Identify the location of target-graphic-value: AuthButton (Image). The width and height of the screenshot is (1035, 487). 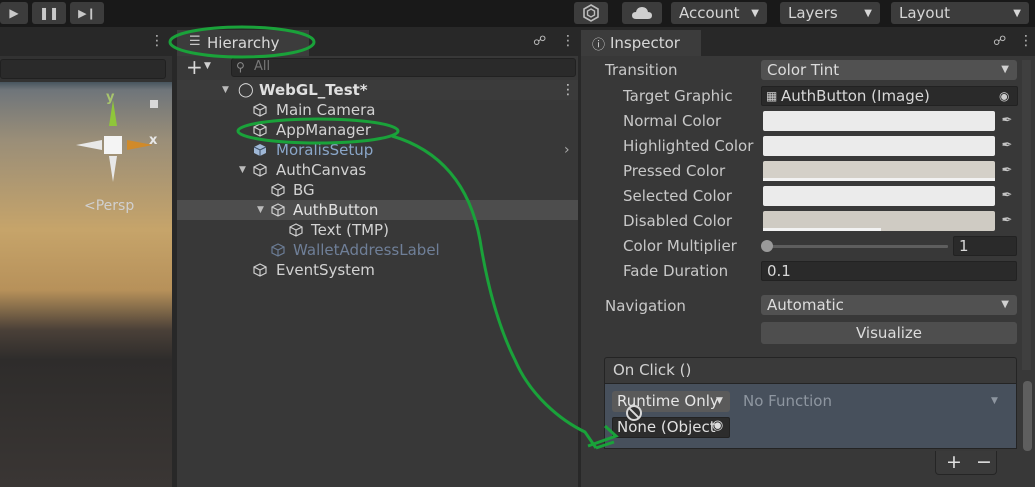
(855, 96).